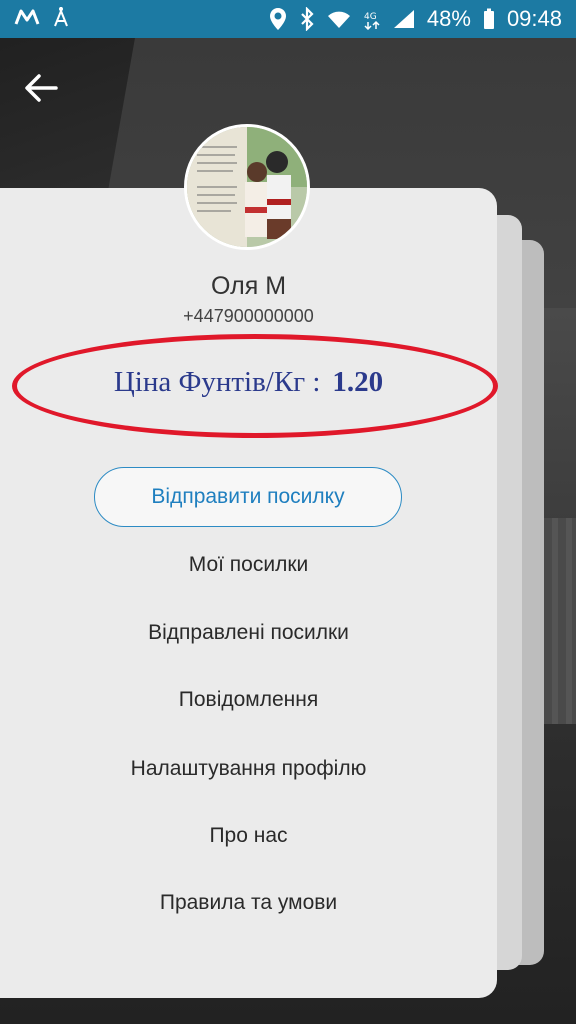 This screenshot has width=576, height=1024. Describe the element at coordinates (217, 382) in the screenshot. I see `price-label: Ціна Фунтів/Кг :` at that location.